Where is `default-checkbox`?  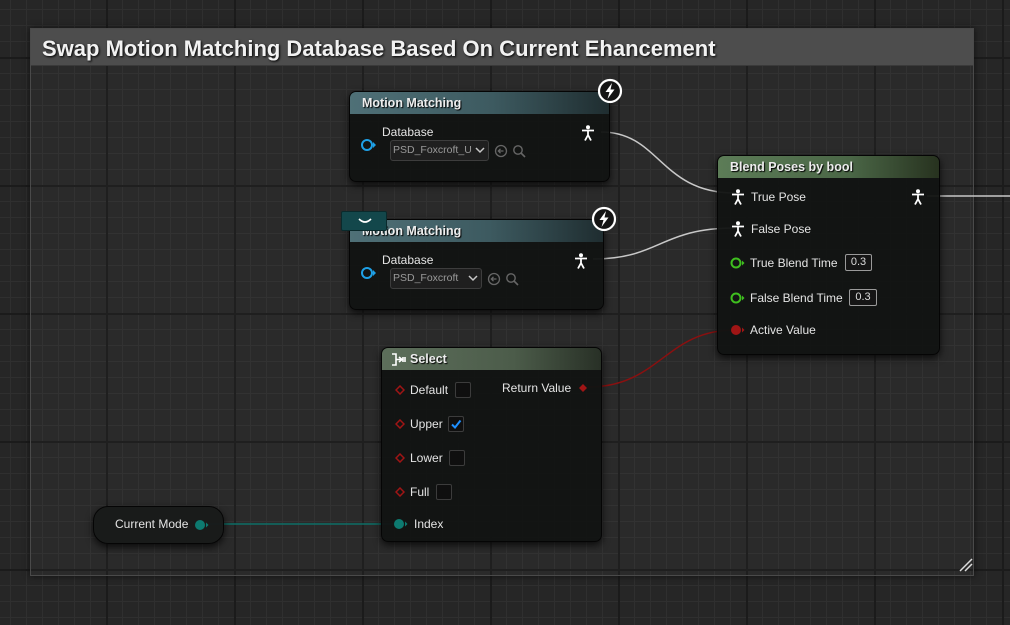
default-checkbox is located at coordinates (463, 390).